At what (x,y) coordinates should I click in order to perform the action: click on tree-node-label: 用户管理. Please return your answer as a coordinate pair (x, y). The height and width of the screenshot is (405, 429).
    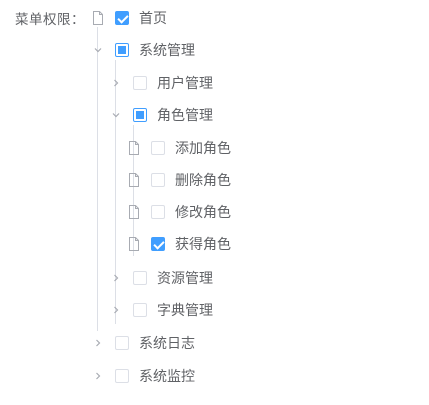
    Looking at the image, I should click on (185, 84).